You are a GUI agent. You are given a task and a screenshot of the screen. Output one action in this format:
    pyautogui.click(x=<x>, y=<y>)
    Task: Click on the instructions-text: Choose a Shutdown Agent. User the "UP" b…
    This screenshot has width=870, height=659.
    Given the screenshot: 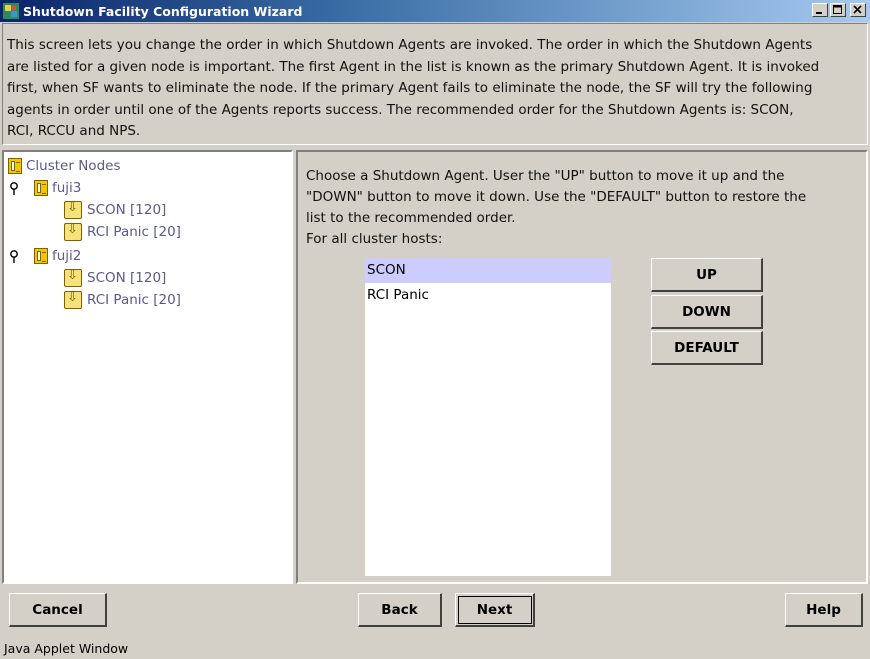 What is the action you would take?
    pyautogui.click(x=581, y=197)
    